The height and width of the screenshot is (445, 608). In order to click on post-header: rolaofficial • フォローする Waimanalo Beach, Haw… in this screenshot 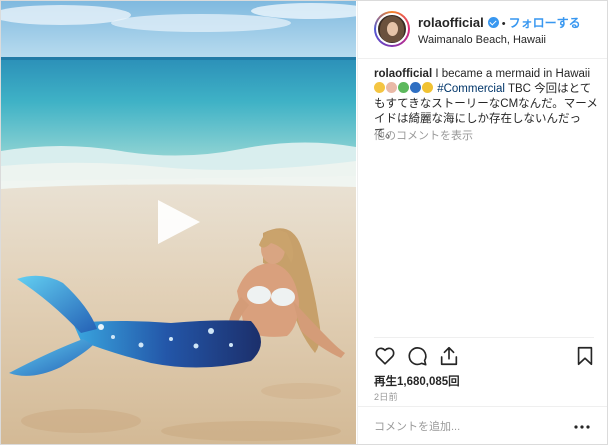, I will do `click(482, 30)`.